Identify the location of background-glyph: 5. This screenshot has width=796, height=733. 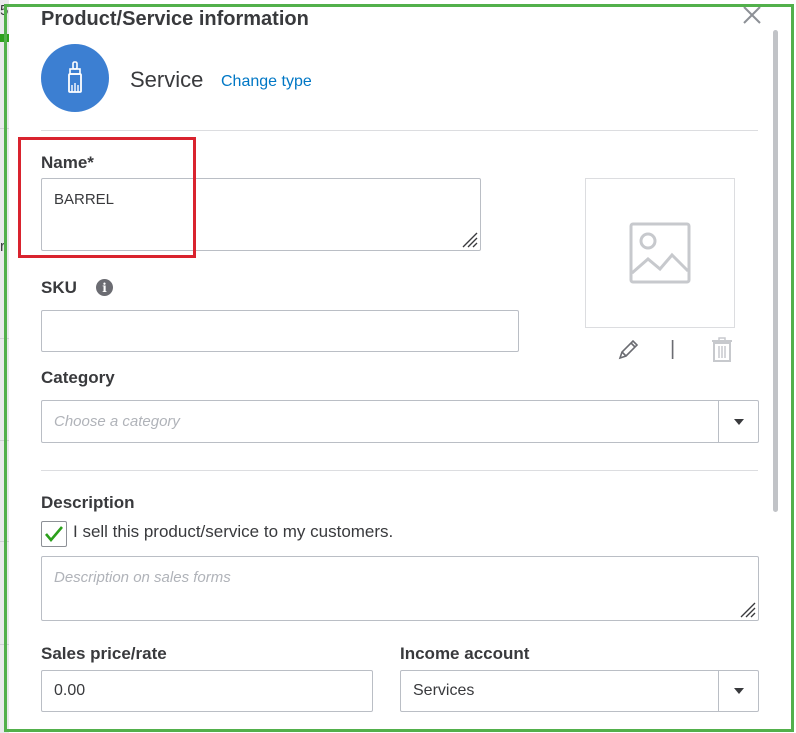
(4, 10).